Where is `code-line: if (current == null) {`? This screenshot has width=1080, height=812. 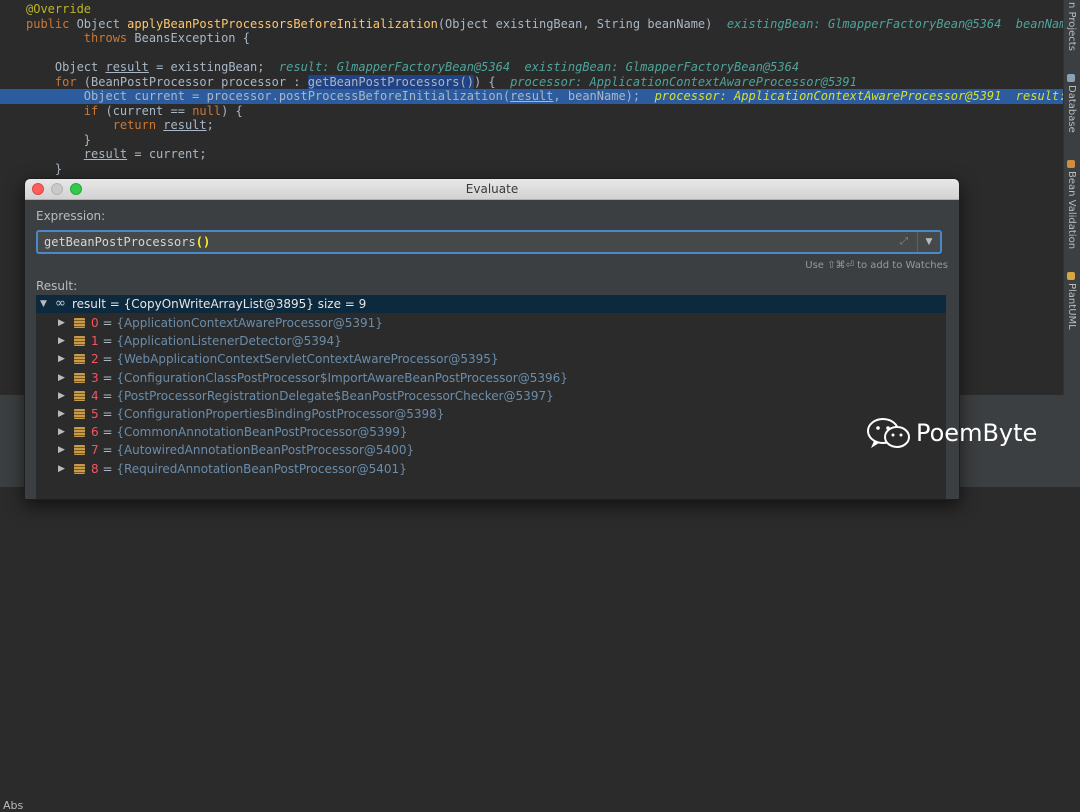 code-line: if (current == null) { is located at coordinates (121, 111).